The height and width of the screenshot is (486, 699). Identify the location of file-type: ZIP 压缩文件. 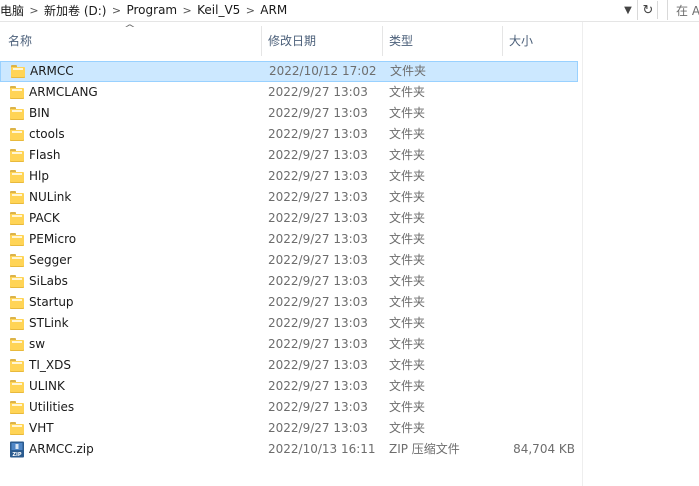
(424, 449).